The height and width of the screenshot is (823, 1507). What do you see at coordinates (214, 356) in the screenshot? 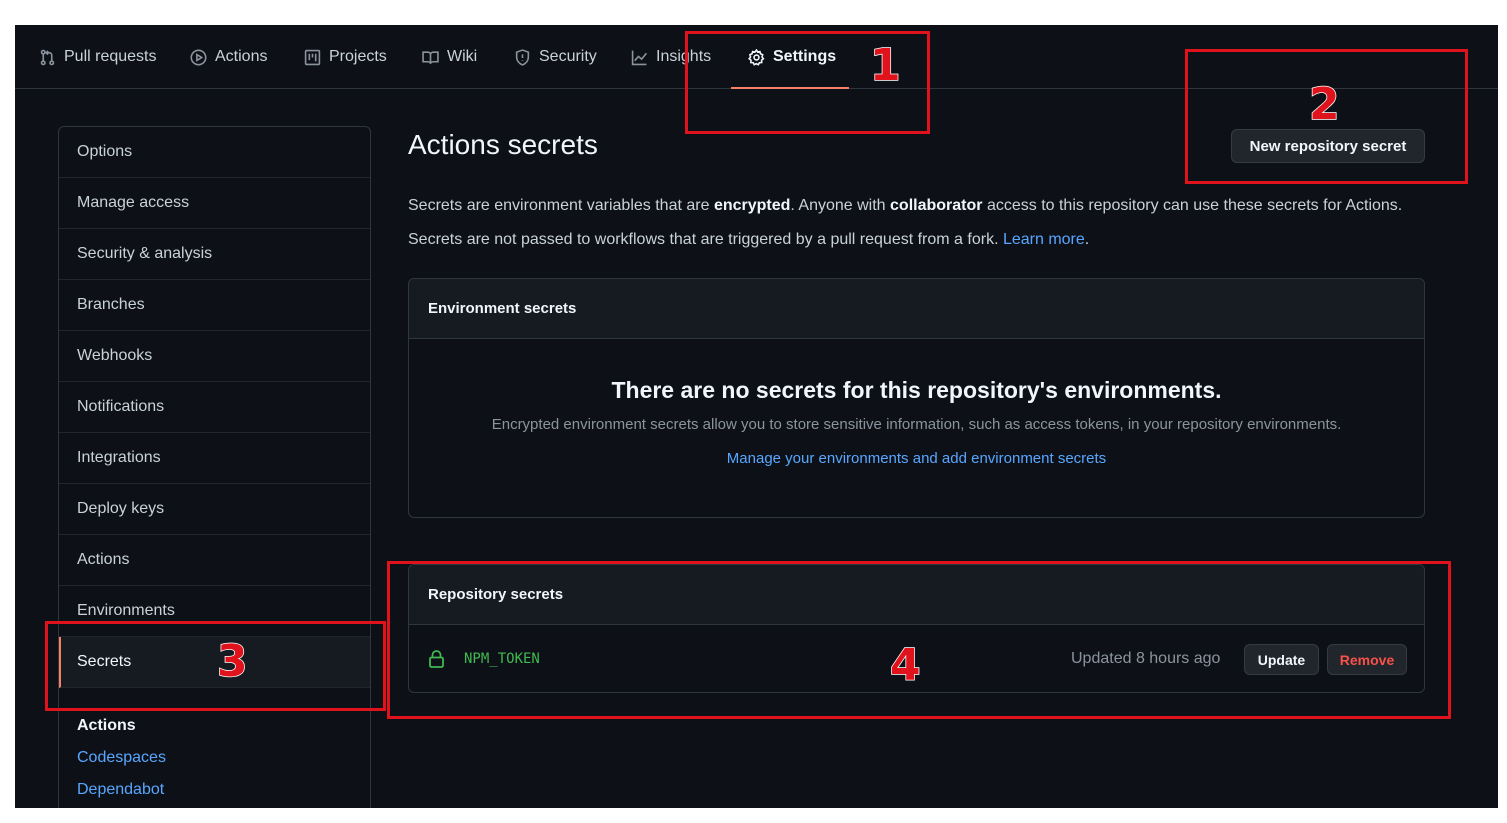
I see `sidebar-item-webhooks: Webhooks` at bounding box center [214, 356].